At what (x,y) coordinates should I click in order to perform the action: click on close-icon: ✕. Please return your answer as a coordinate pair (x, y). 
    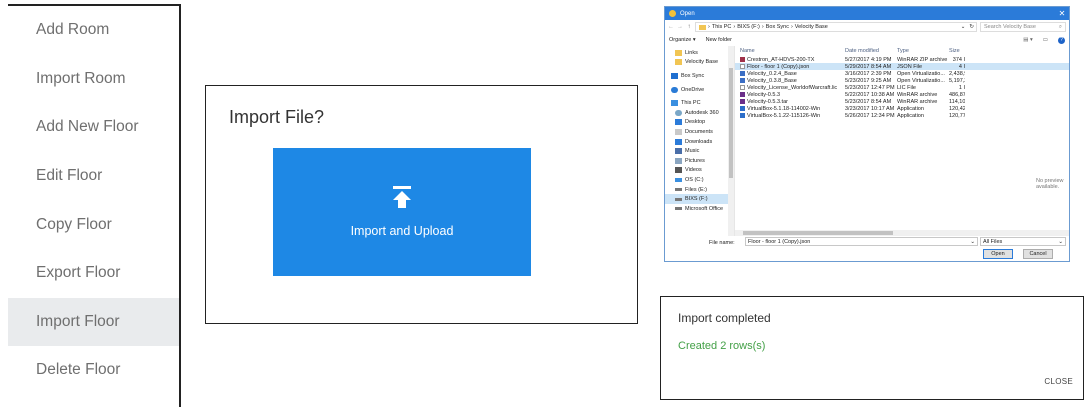
    Looking at the image, I should click on (1062, 13).